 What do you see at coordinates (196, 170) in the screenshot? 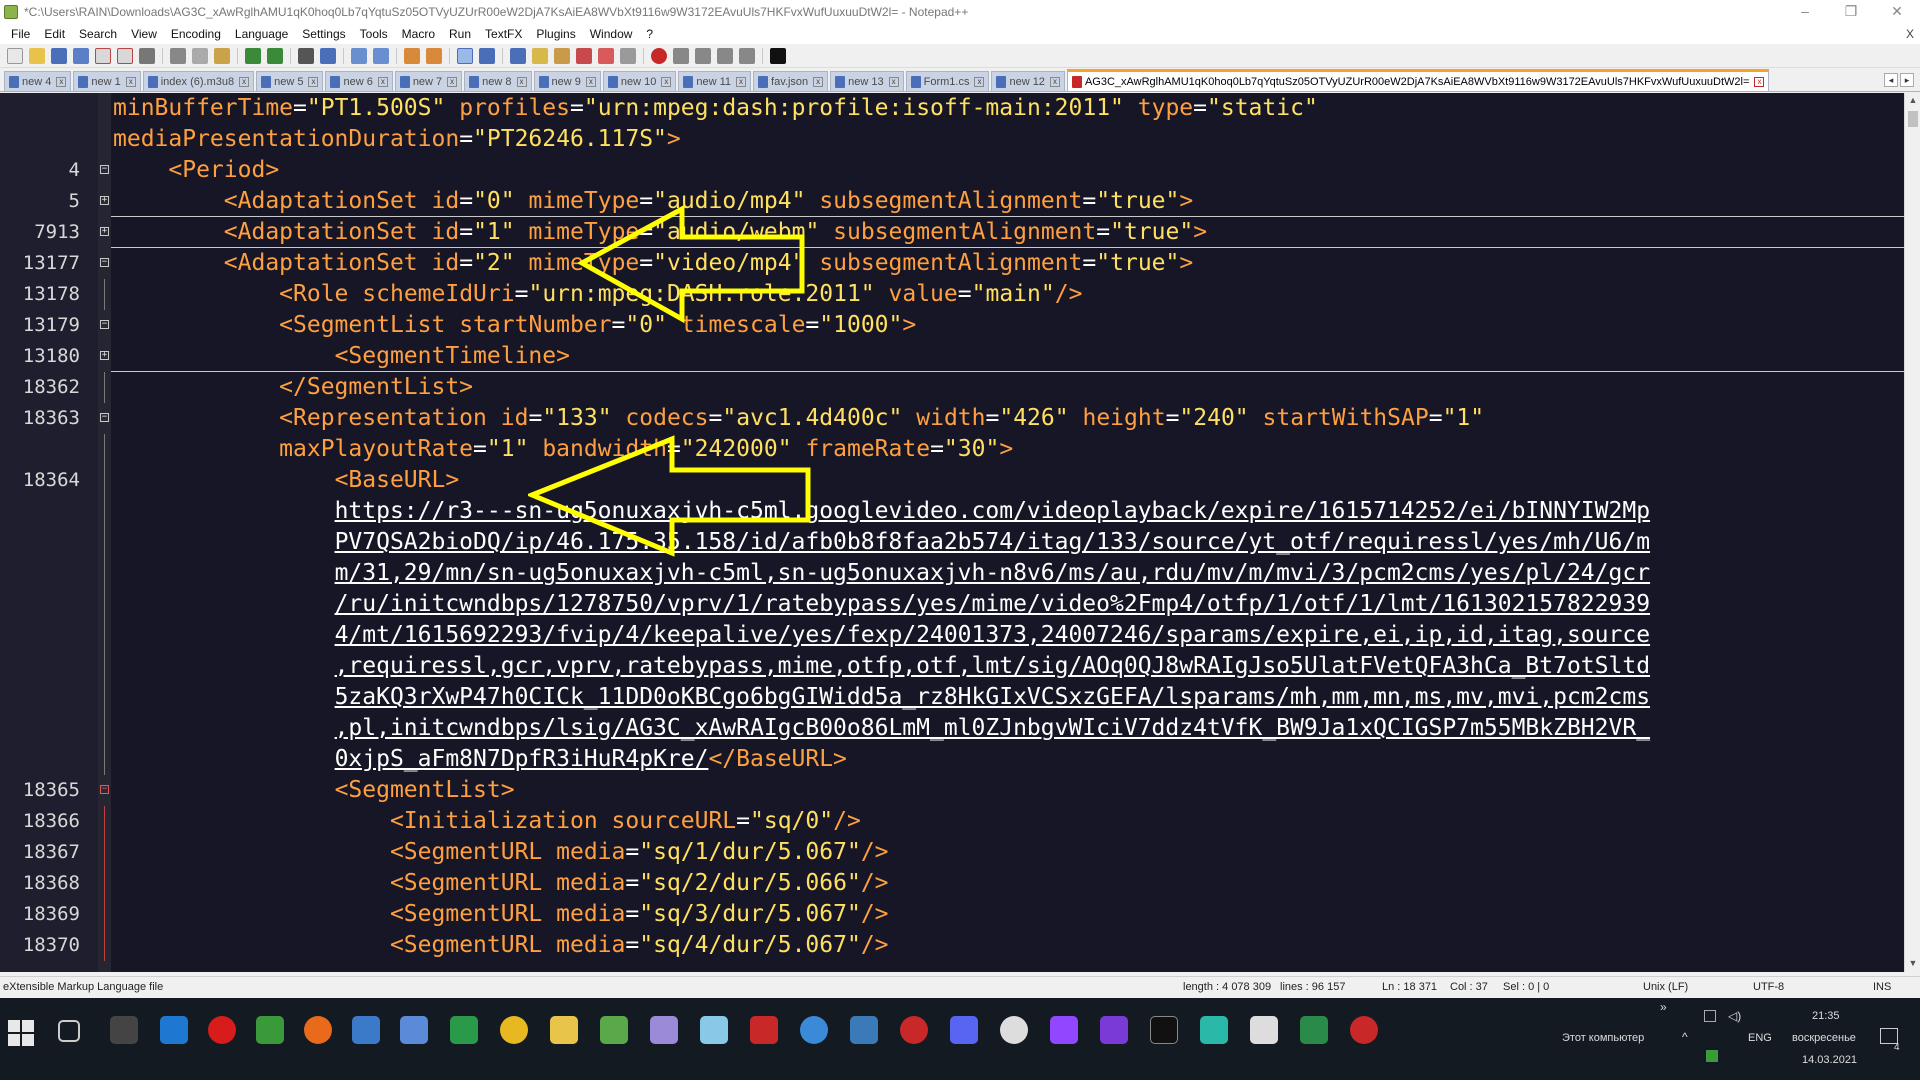
I see `code-text: <Period>` at bounding box center [196, 170].